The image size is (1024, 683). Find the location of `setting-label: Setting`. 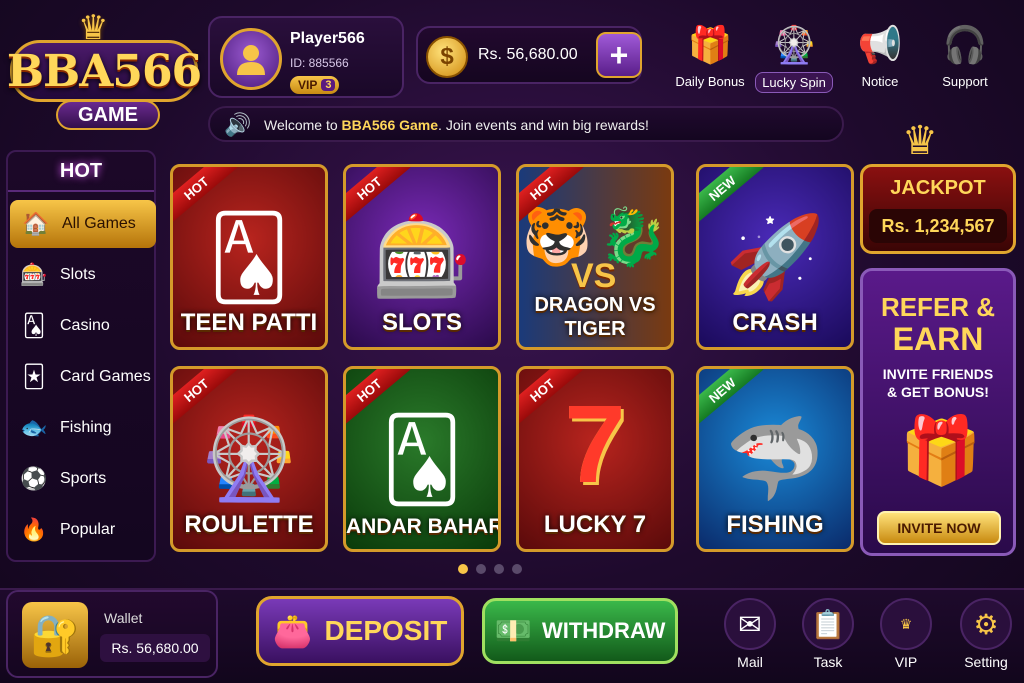

setting-label: Setting is located at coordinates (986, 662).